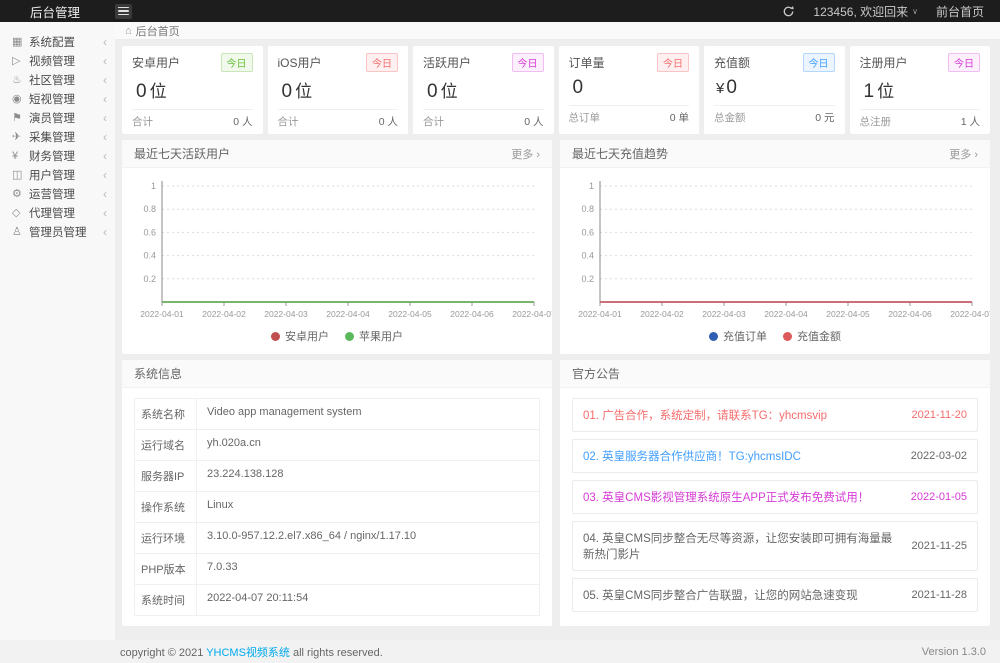 Image resolution: width=1000 pixels, height=663 pixels. What do you see at coordinates (788, 11) in the screenshot?
I see `refresh-icon` at bounding box center [788, 11].